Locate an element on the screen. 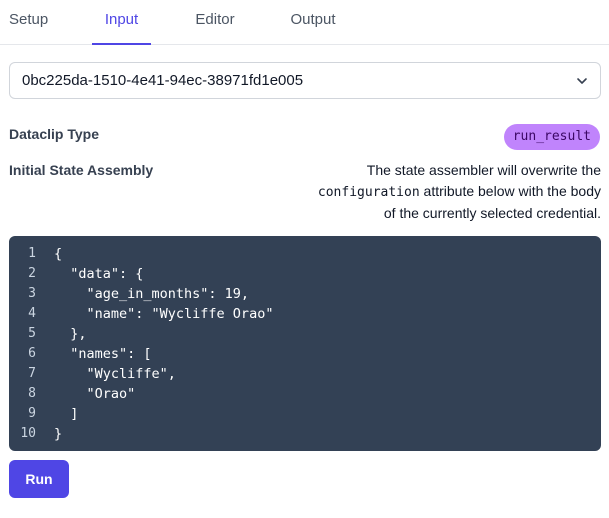 The height and width of the screenshot is (518, 609). line-number: 6 is located at coordinates (32, 353).